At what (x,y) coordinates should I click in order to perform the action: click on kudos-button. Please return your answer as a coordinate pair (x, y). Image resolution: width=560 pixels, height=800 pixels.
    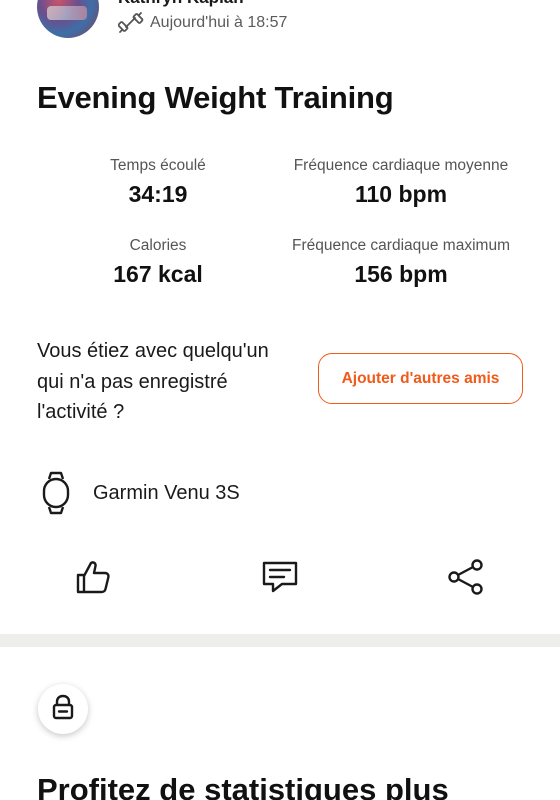
    Looking at the image, I should click on (93, 579).